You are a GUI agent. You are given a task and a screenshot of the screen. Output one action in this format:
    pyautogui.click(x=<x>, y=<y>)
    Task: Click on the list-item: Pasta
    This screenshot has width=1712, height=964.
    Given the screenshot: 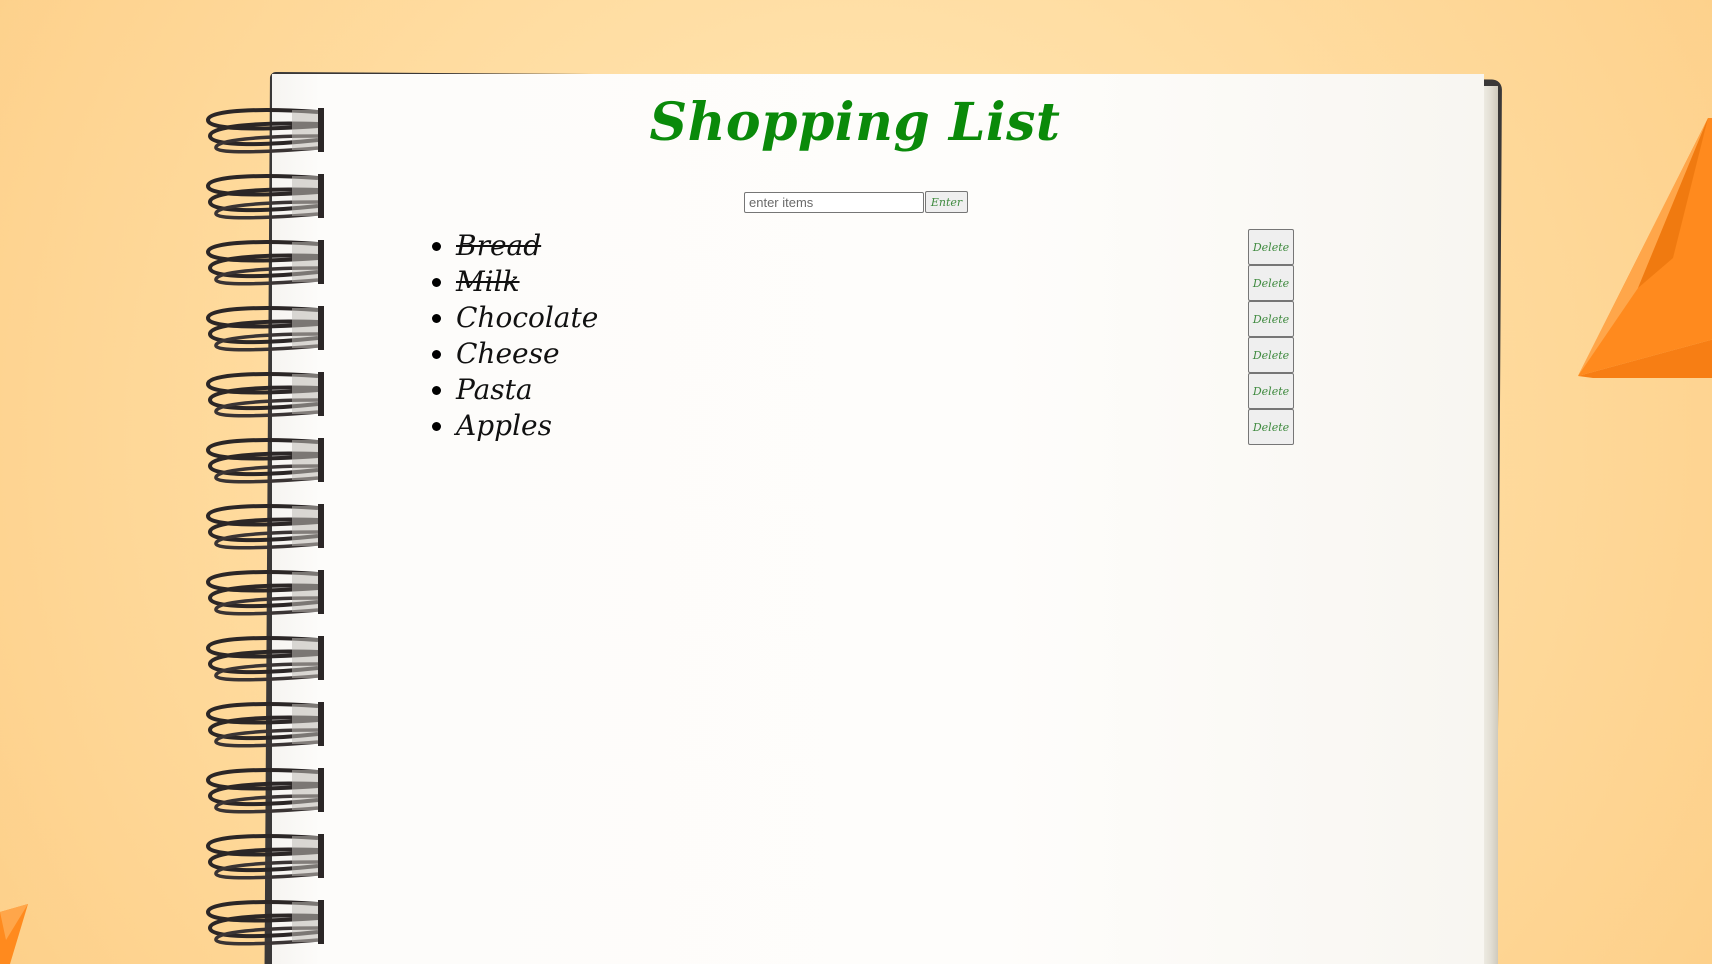 What is the action you would take?
    pyautogui.click(x=515, y=390)
    